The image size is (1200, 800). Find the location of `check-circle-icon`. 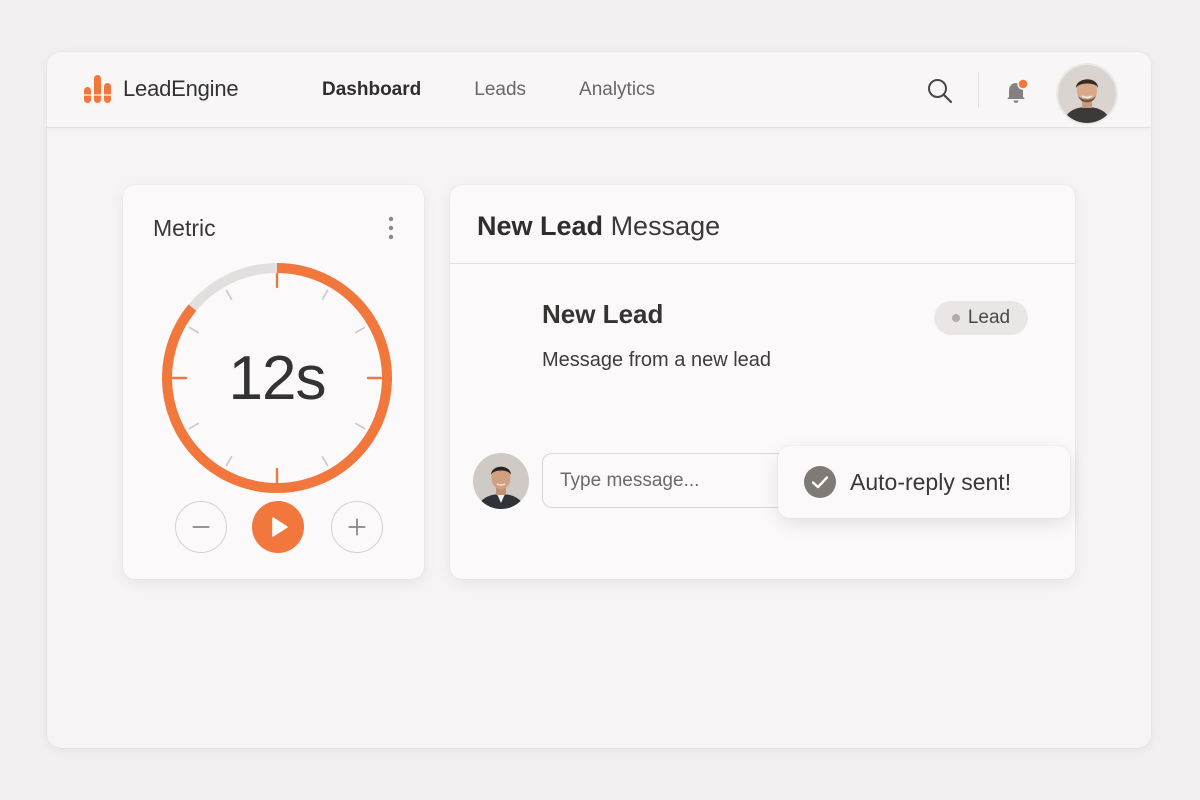

check-circle-icon is located at coordinates (820, 482).